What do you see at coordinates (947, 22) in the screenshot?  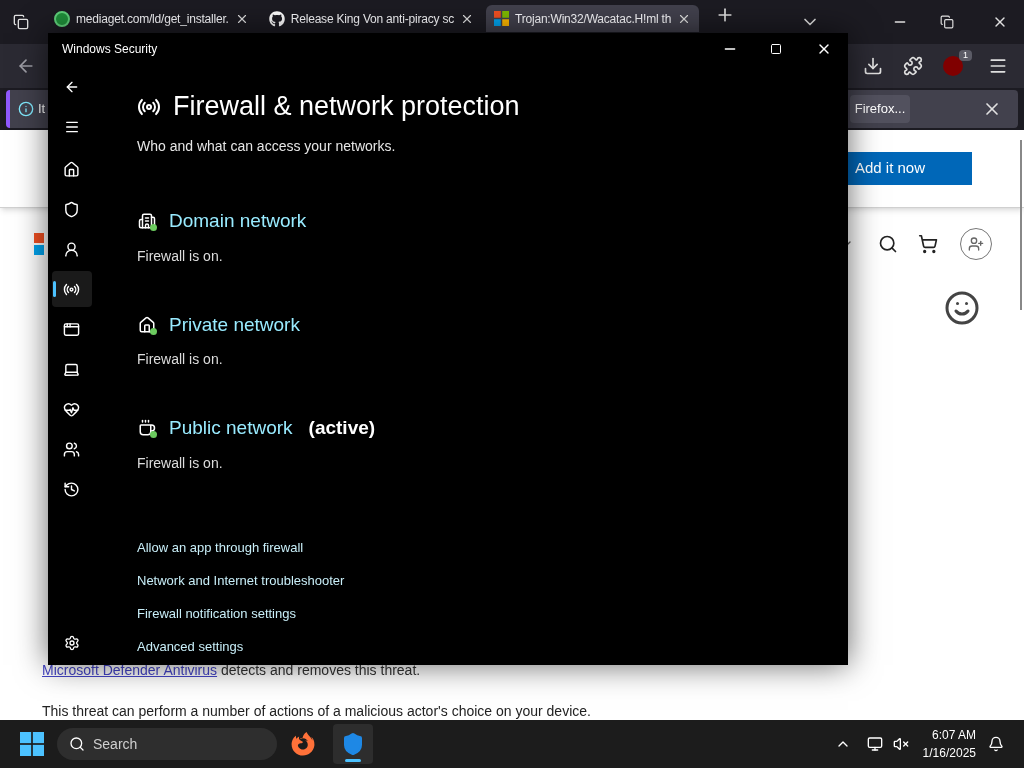 I see `restore-icon` at bounding box center [947, 22].